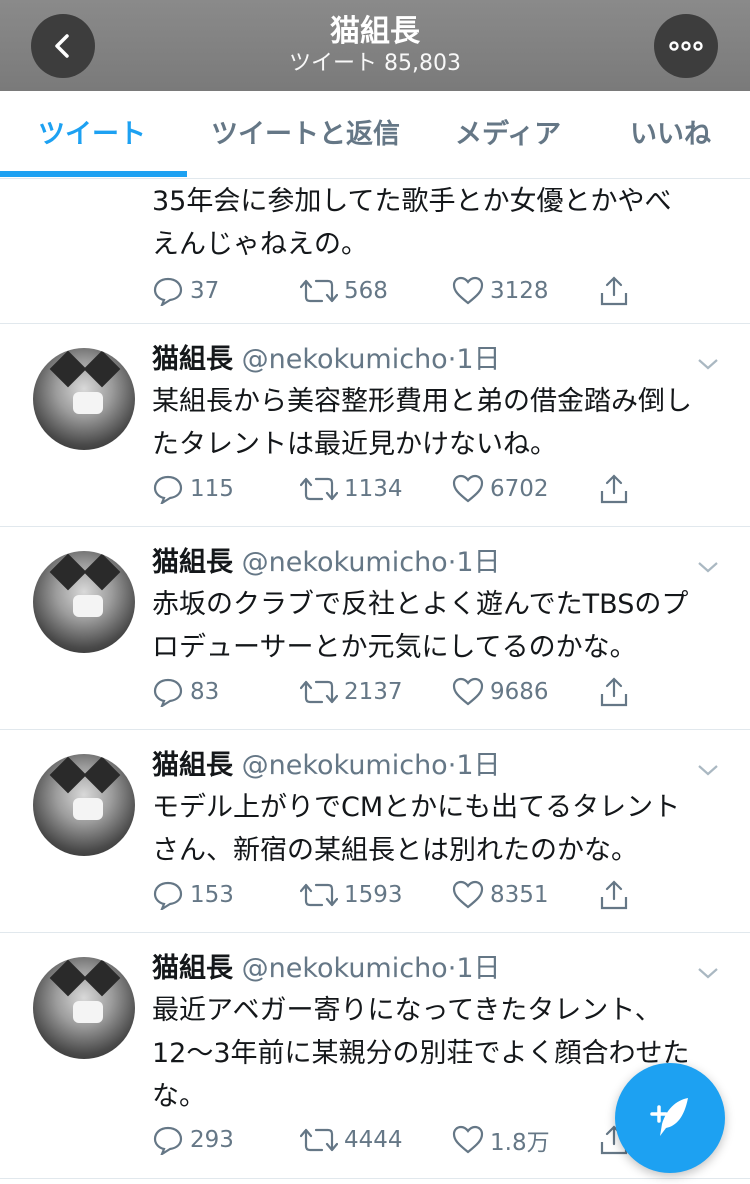 This screenshot has width=750, height=1184. What do you see at coordinates (397, 291) in the screenshot?
I see `tweet-actions: 37 568 3128` at bounding box center [397, 291].